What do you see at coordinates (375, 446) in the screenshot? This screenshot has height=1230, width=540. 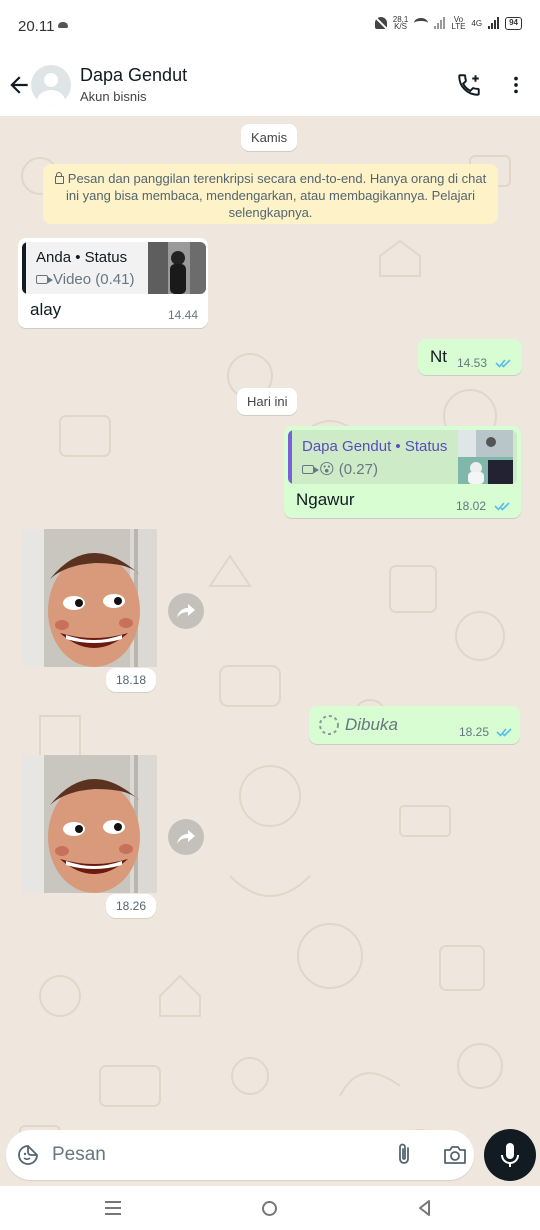 I see `quote-title: Dapa Gendut • Status` at bounding box center [375, 446].